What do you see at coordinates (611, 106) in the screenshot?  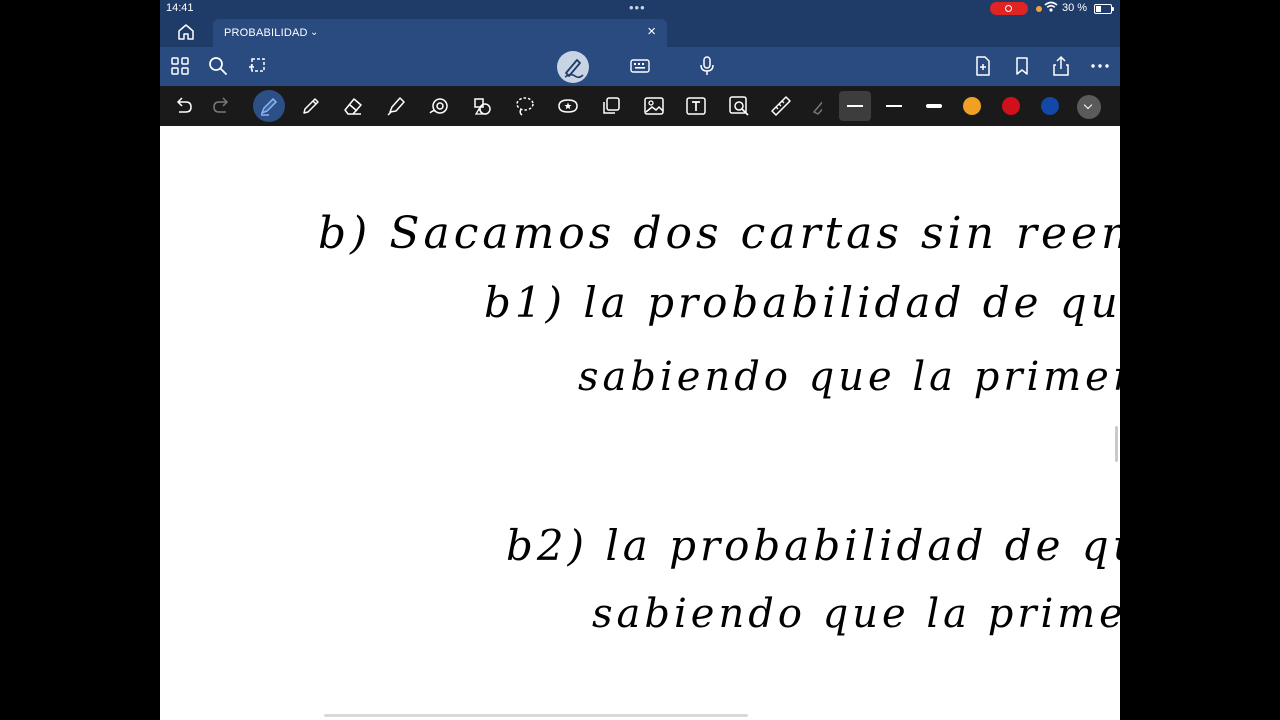 I see `copy-icon` at bounding box center [611, 106].